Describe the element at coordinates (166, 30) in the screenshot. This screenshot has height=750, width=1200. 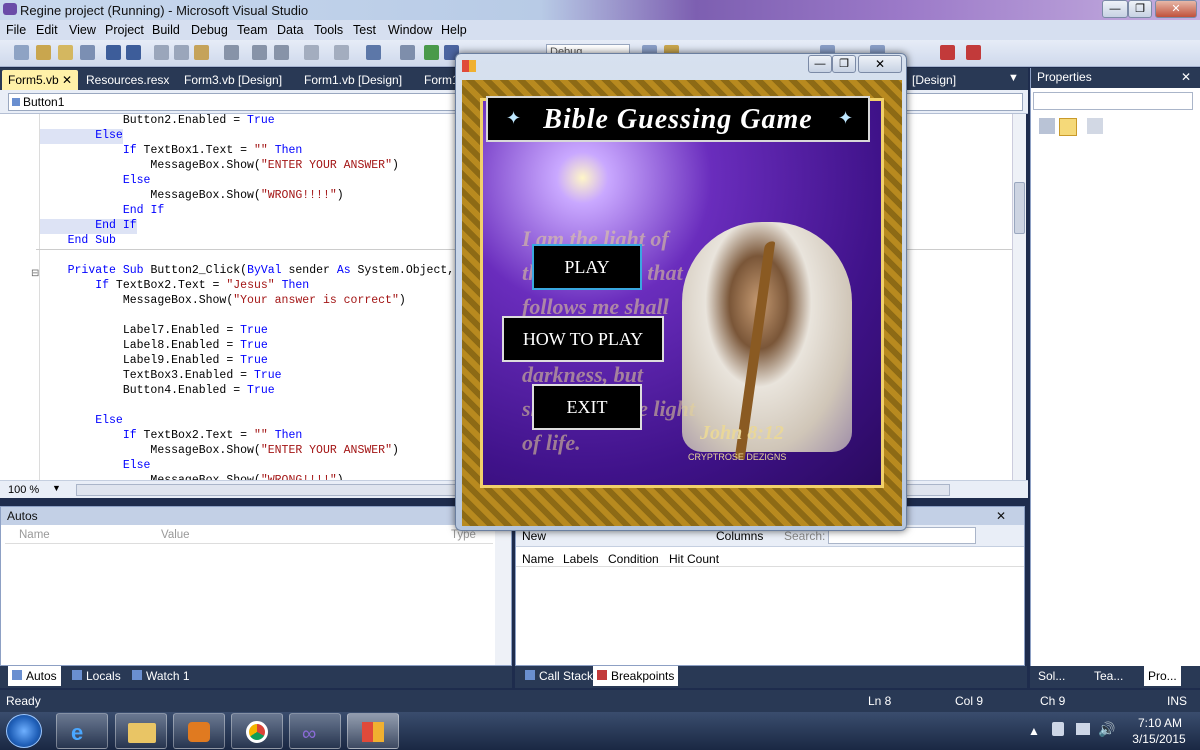
I see `menu-build: Build` at that location.